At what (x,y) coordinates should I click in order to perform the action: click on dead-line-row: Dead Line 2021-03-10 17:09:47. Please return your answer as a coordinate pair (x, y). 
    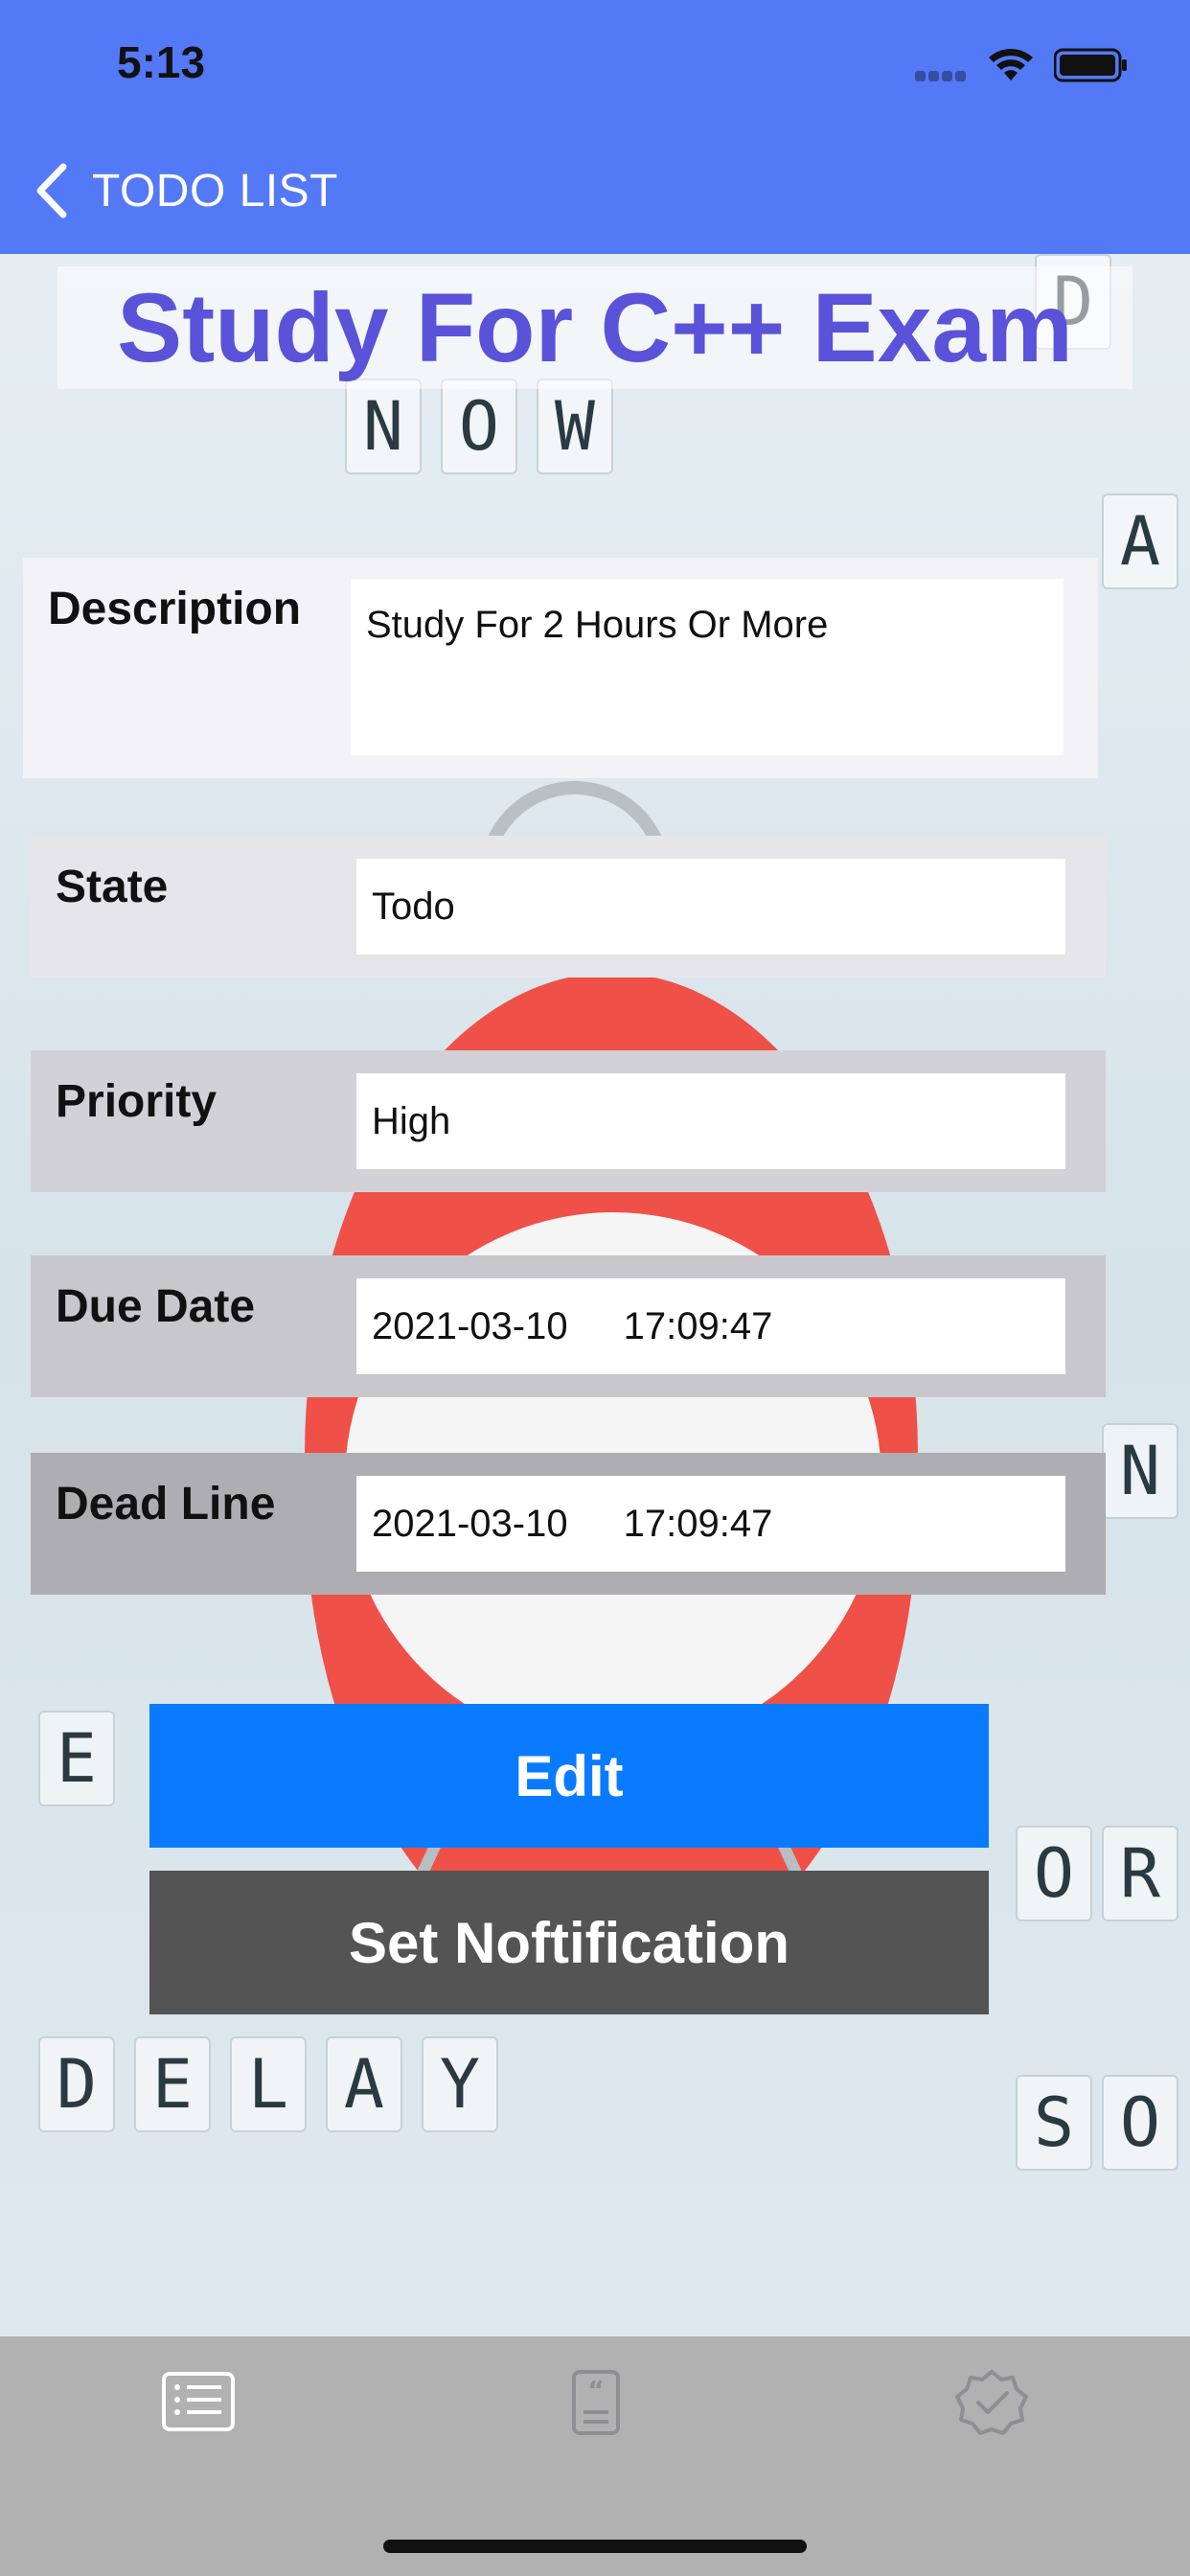
    Looking at the image, I should click on (569, 1524).